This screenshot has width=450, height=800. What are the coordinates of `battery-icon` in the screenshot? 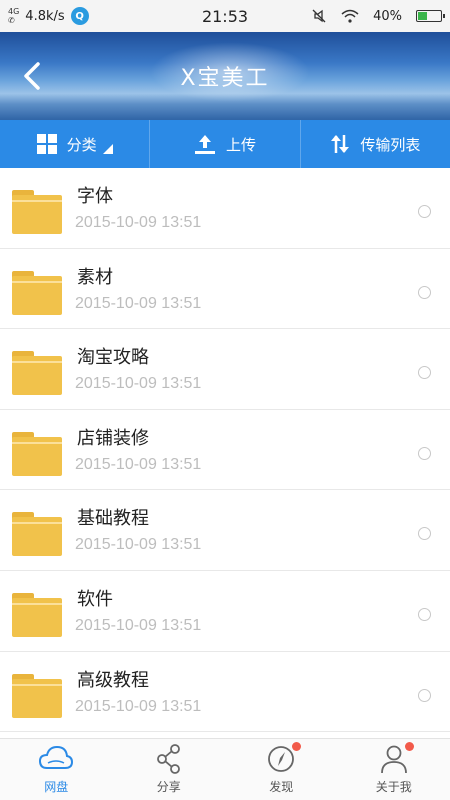 It's located at (430, 16).